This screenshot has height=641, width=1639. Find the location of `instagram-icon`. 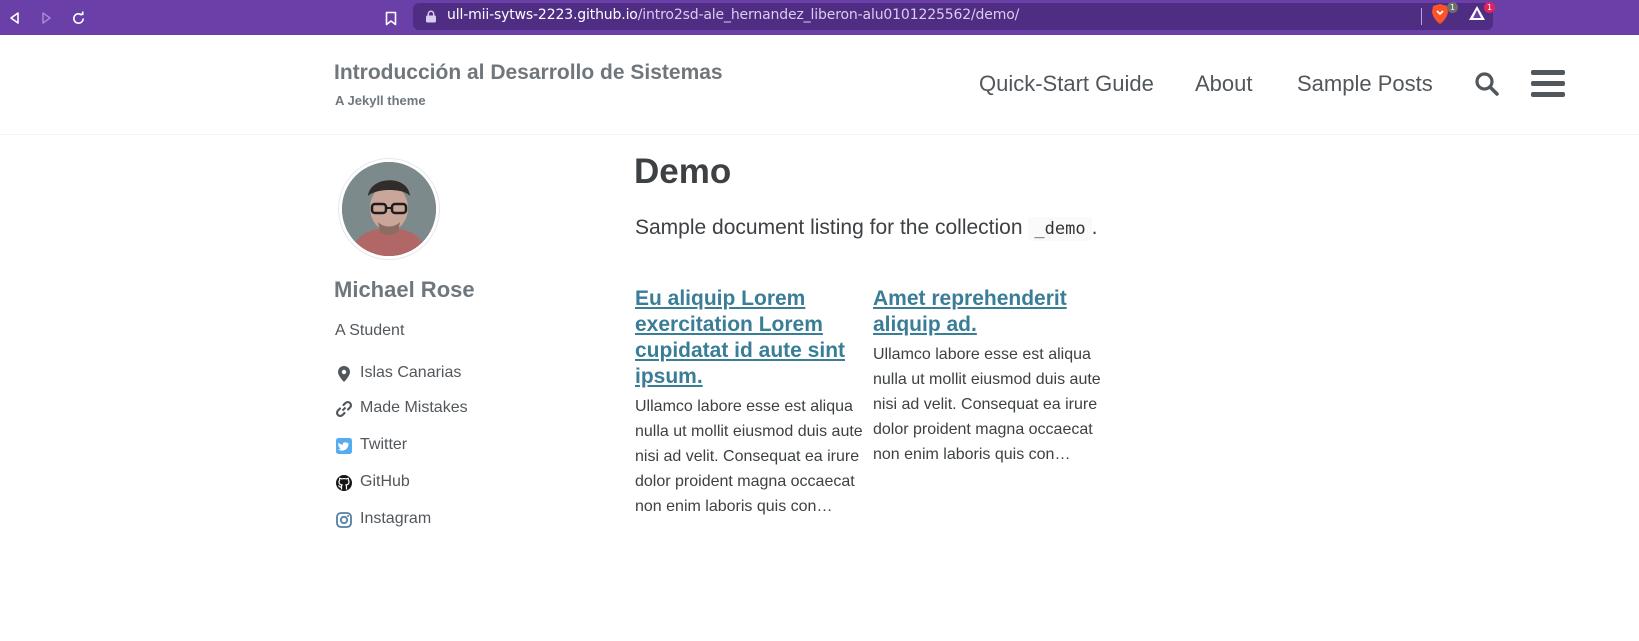

instagram-icon is located at coordinates (344, 520).